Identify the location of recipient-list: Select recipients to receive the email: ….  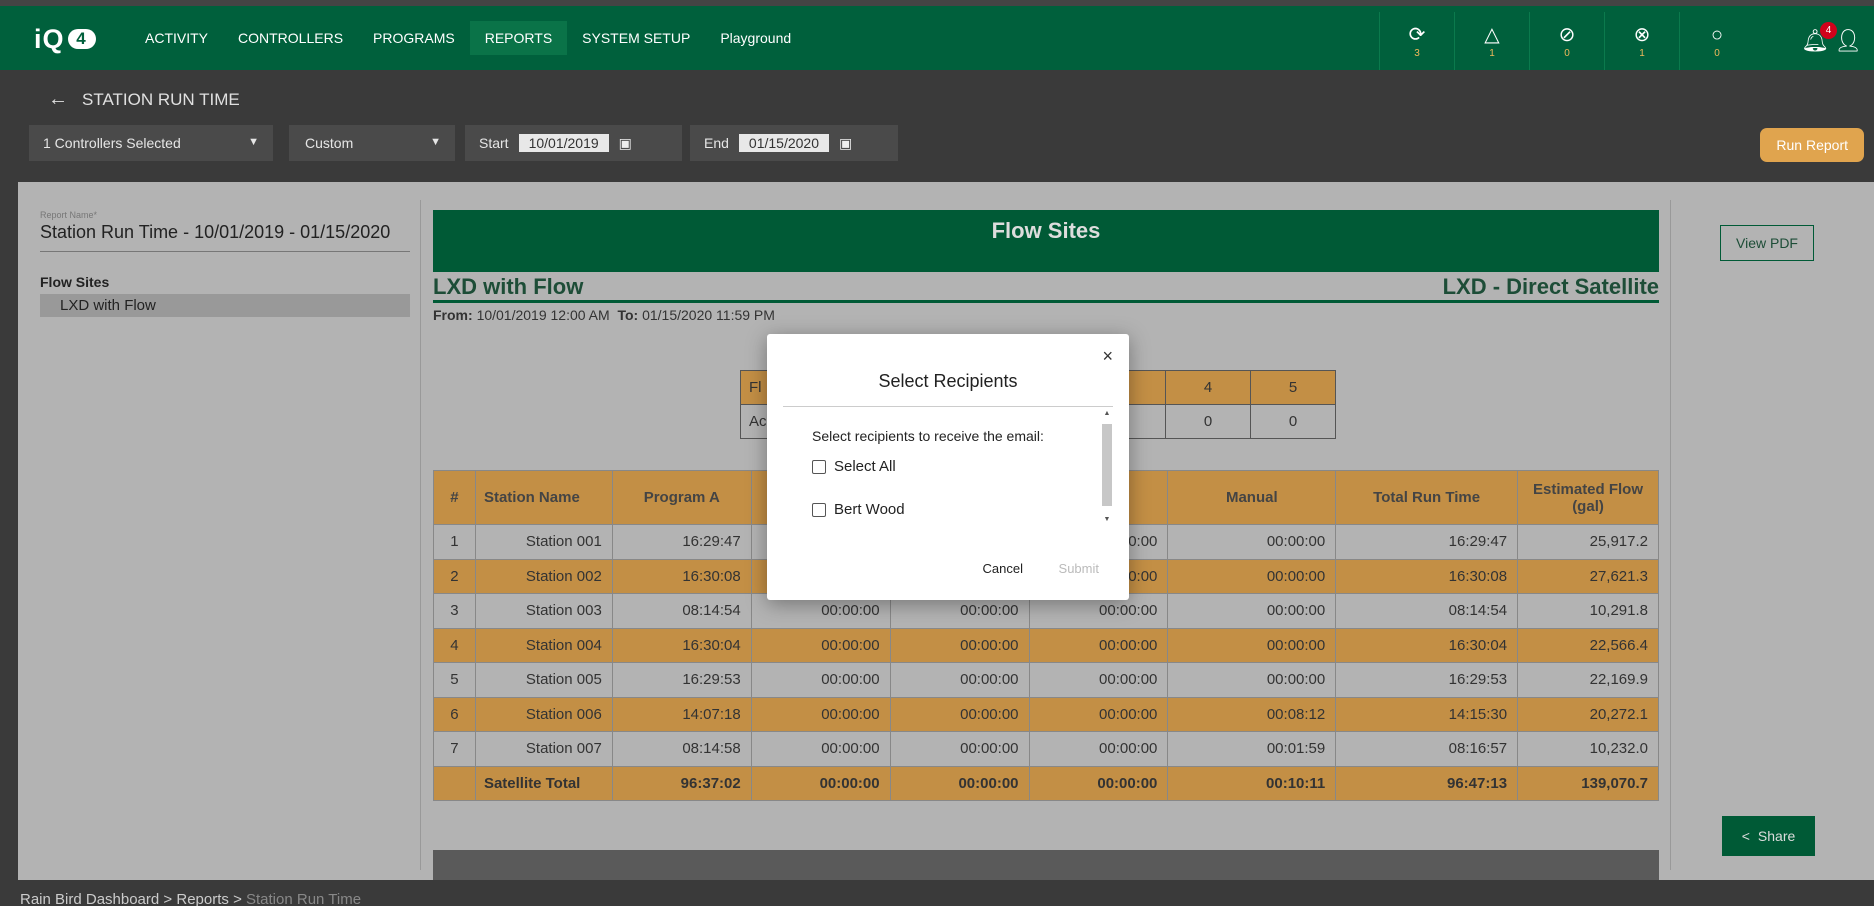
(942, 473).